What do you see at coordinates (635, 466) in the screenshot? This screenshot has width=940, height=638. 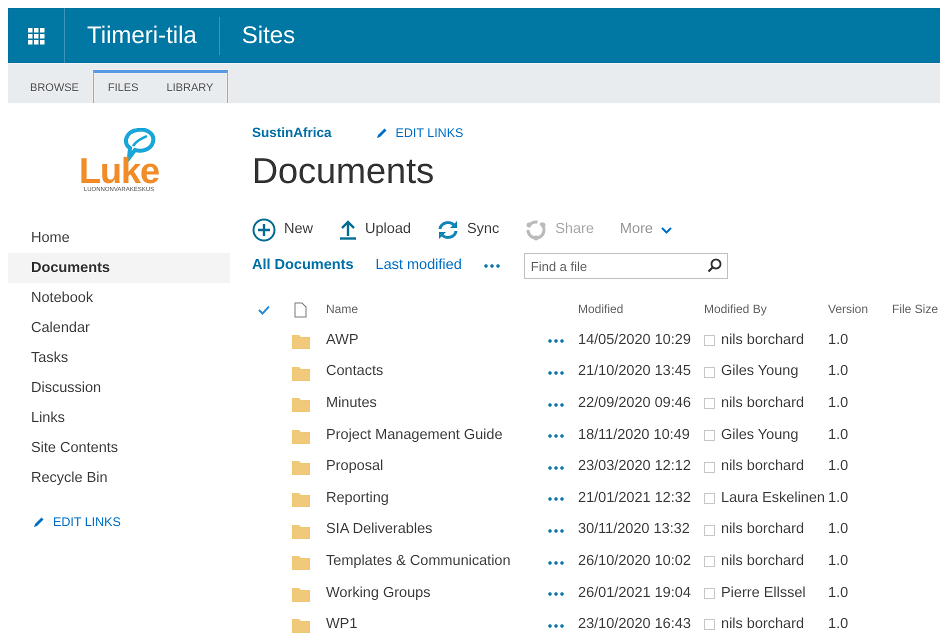 I see `modified-cell-text: 23/03/2020 12:12` at bounding box center [635, 466].